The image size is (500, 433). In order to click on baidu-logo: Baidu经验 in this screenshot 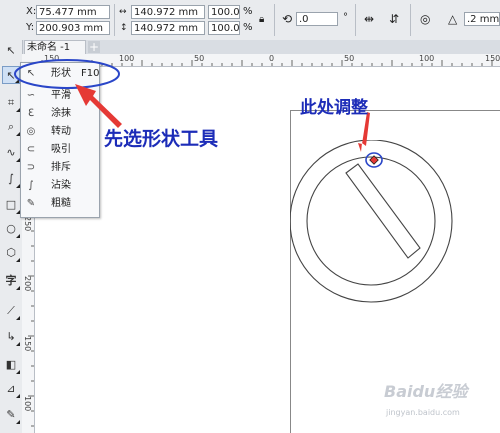, I will do `click(426, 391)`.